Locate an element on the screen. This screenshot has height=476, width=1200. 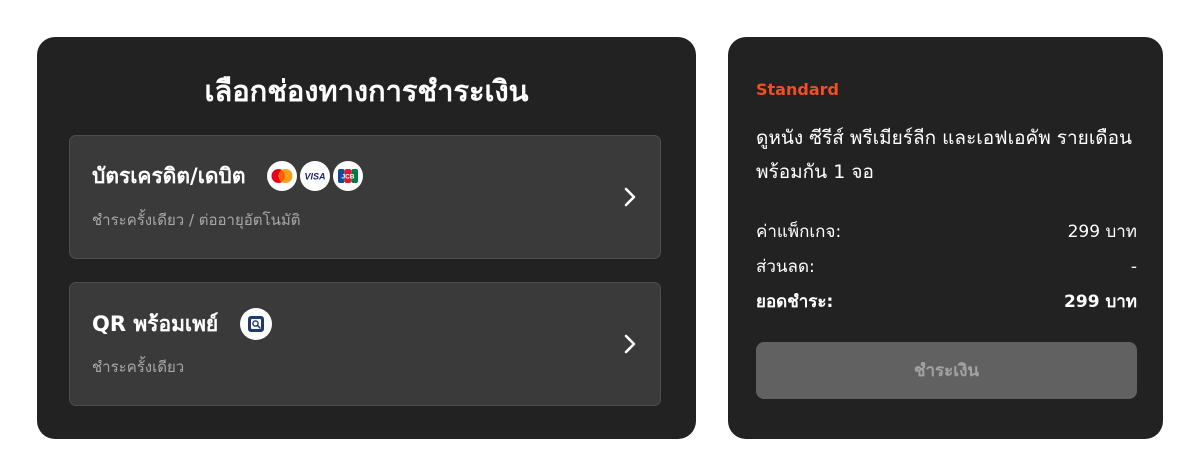
qr-promptpay-option: QR พร้อมเพย์ ชำระครั้งเดียว is located at coordinates (365, 344).